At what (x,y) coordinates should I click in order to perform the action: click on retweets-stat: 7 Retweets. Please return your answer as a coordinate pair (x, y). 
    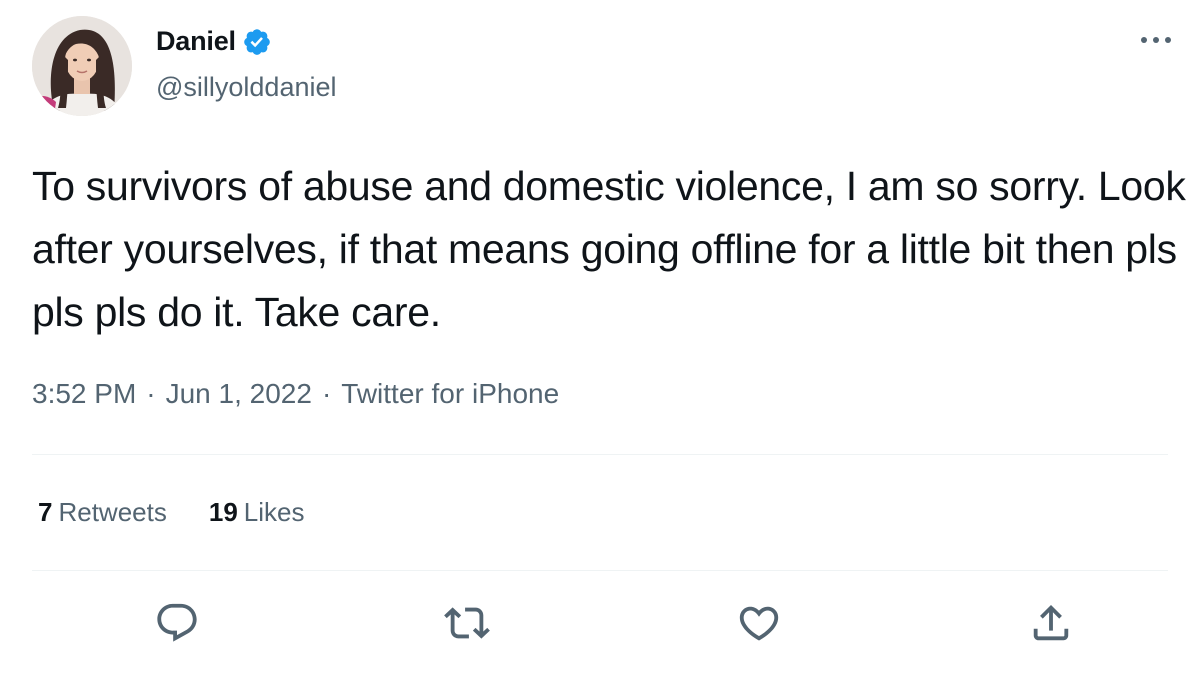
    Looking at the image, I should click on (102, 512).